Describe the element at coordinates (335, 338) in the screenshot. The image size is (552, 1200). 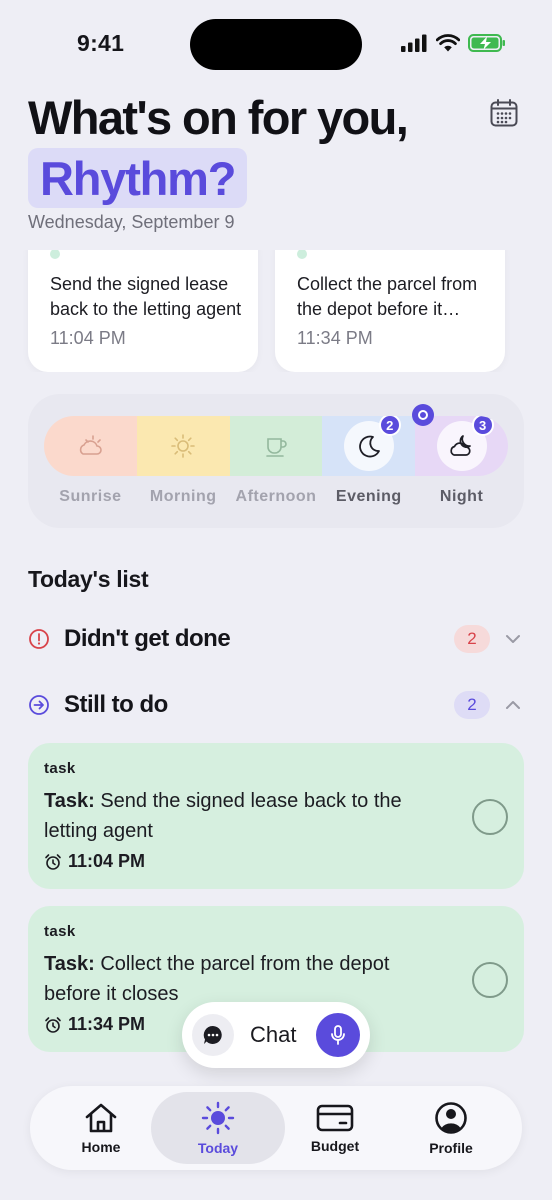
I see `card-time: 11:34 PM` at that location.